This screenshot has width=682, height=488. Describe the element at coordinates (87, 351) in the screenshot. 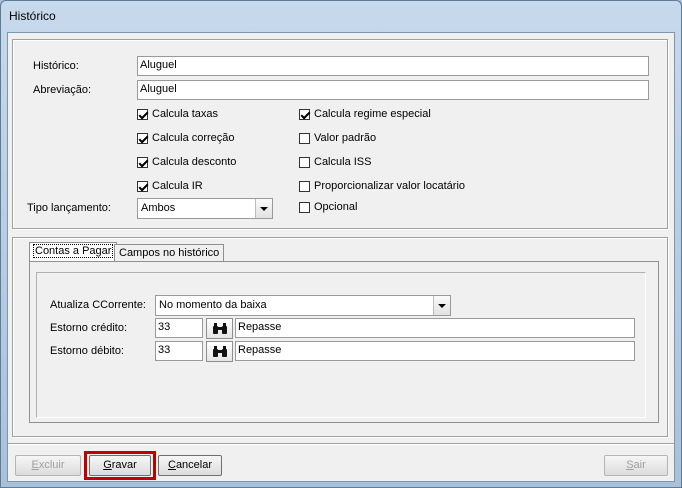

I see `estorno-debito-label: Estorno débito:` at that location.